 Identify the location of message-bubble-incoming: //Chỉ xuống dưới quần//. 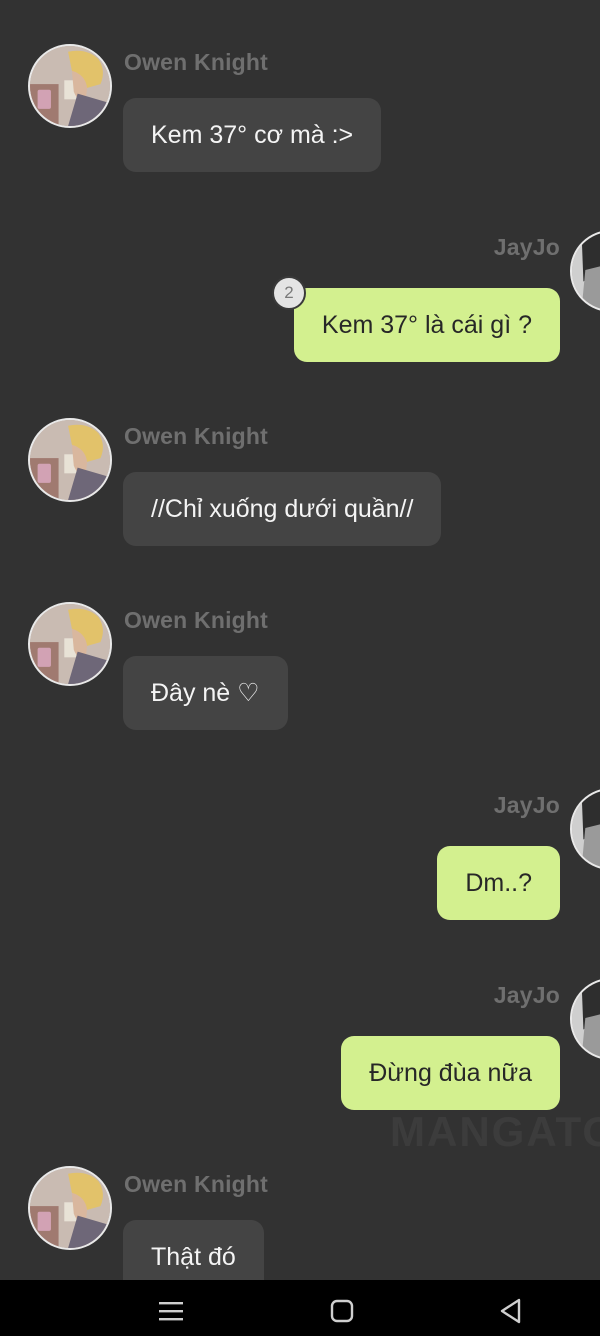
(282, 509).